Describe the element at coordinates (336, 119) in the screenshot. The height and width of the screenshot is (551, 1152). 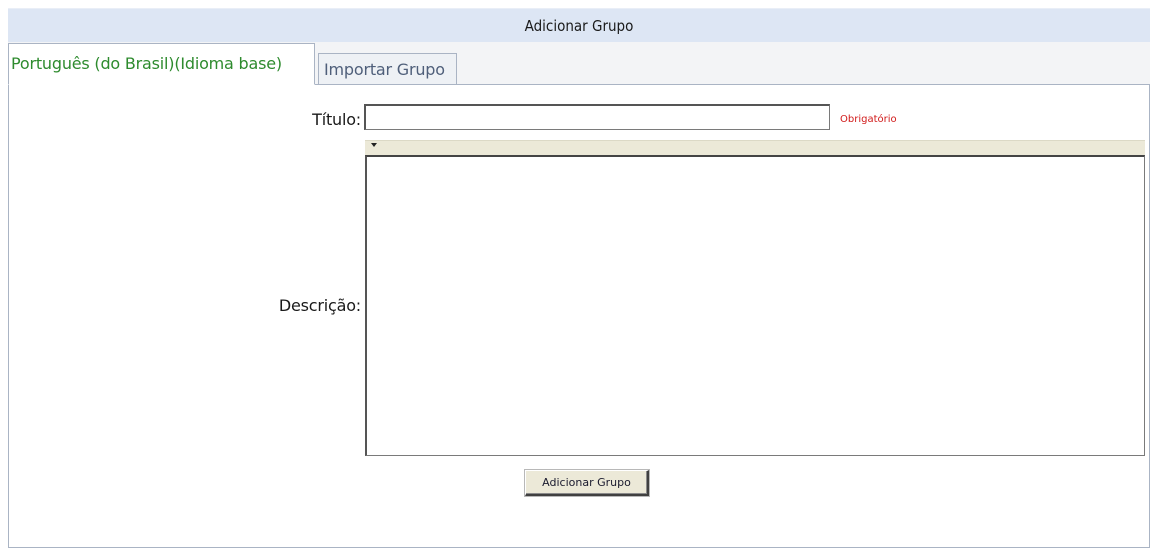
I see `title-field-label: Título:` at that location.